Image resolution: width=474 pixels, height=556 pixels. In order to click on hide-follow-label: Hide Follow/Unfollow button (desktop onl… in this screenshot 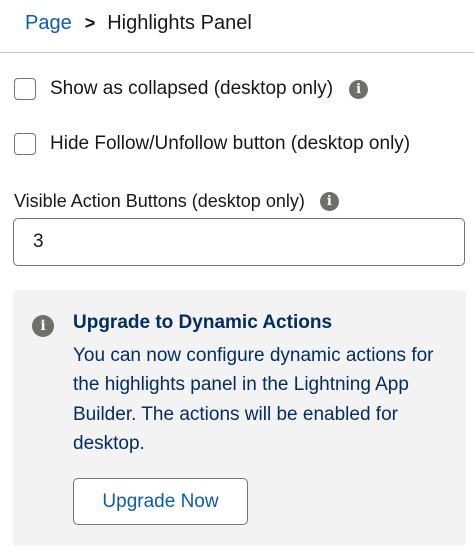, I will do `click(230, 143)`.